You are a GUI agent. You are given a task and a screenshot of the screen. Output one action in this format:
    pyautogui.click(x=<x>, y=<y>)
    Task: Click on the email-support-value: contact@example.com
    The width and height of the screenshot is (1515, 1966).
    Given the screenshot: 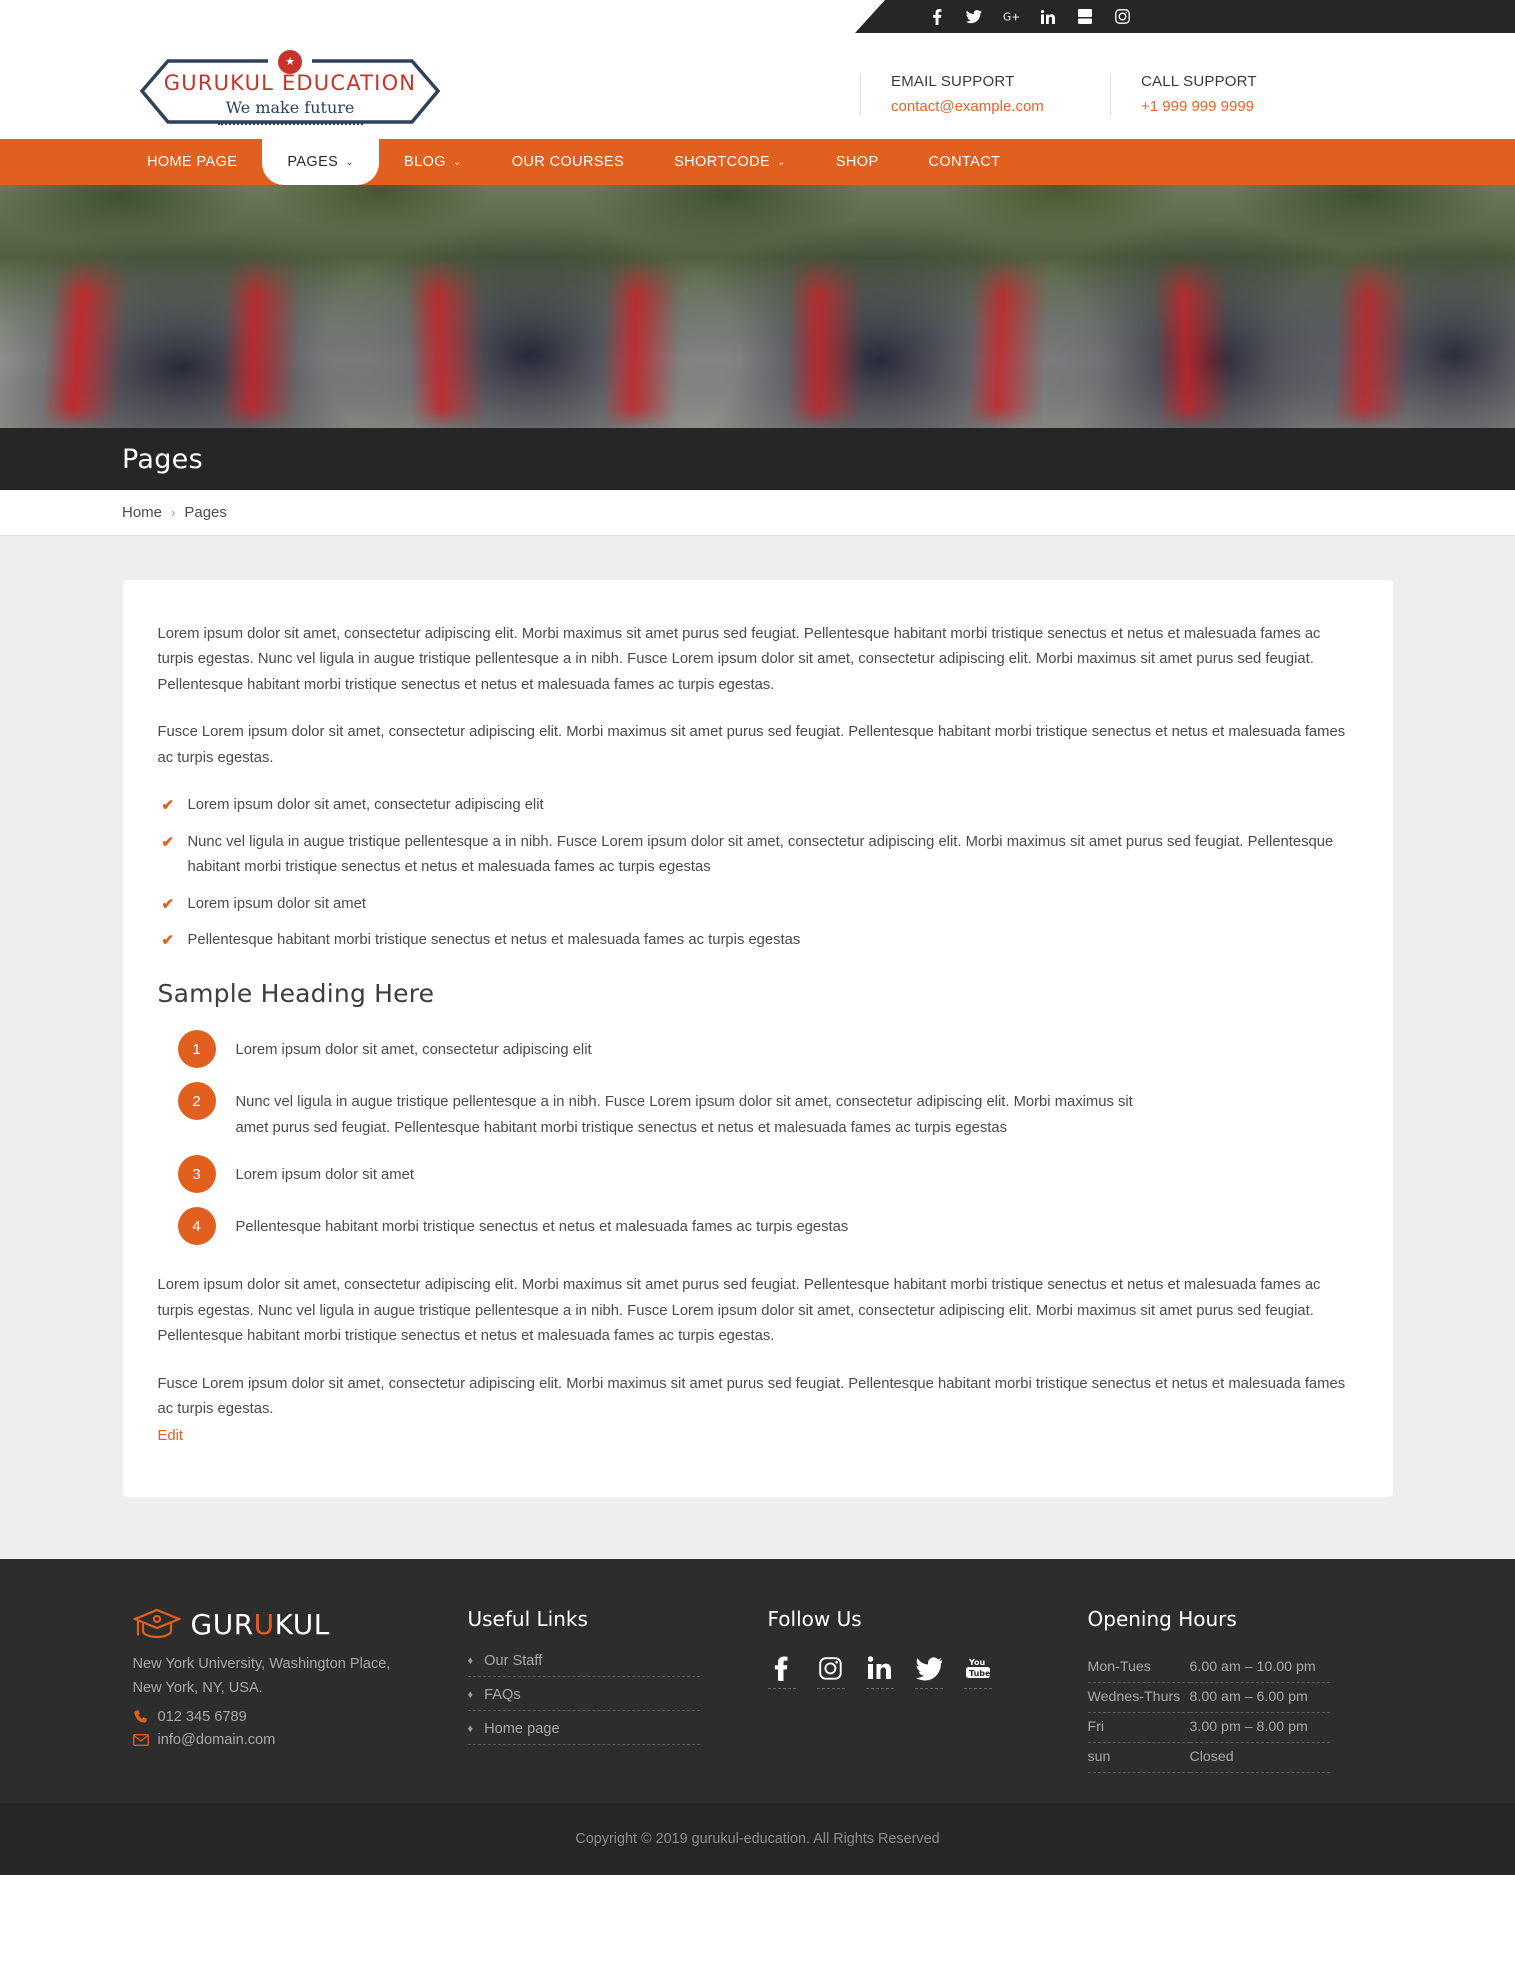 What is the action you would take?
    pyautogui.click(x=985, y=106)
    